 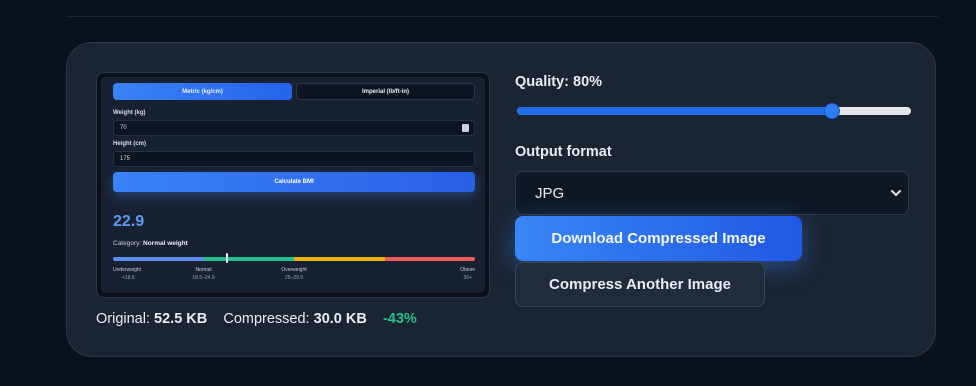 I want to click on download-compressed-button: Download Compressed Image, so click(x=658, y=238).